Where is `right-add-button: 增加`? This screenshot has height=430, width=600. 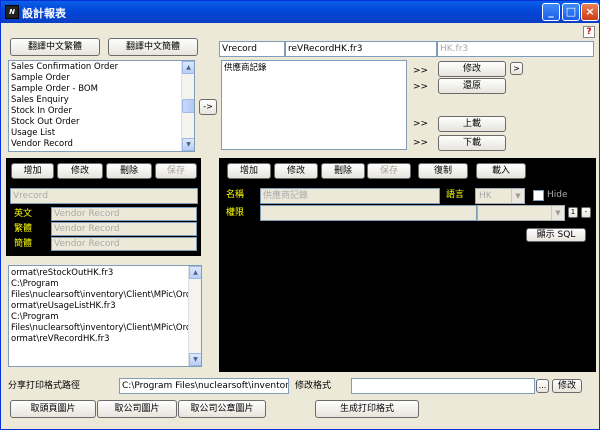 right-add-button: 增加 is located at coordinates (249, 171).